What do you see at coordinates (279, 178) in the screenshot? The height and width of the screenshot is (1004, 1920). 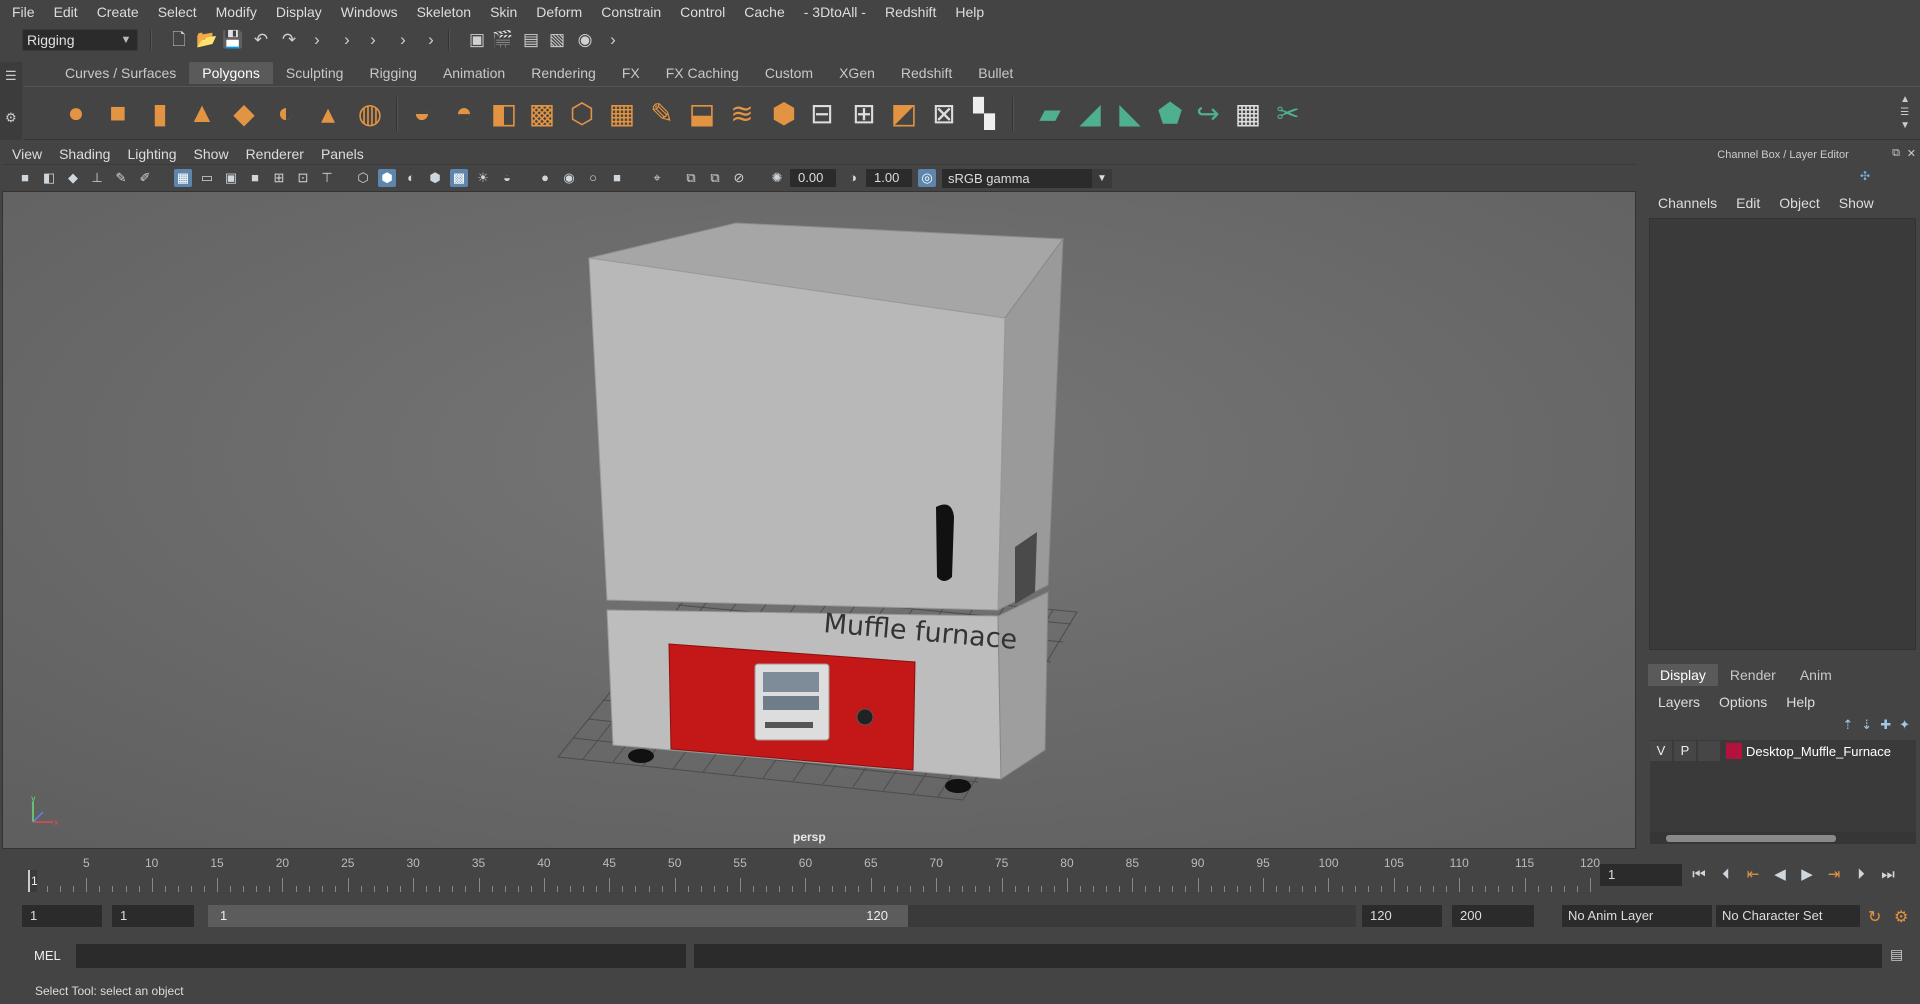 I see `field-chart-icon: ⊞` at bounding box center [279, 178].